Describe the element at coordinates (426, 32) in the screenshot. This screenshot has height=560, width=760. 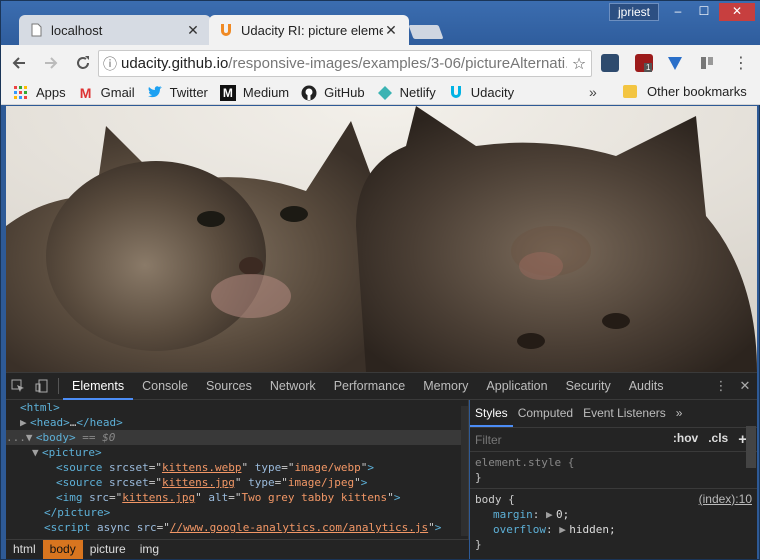
I see `new-tab-button` at that location.